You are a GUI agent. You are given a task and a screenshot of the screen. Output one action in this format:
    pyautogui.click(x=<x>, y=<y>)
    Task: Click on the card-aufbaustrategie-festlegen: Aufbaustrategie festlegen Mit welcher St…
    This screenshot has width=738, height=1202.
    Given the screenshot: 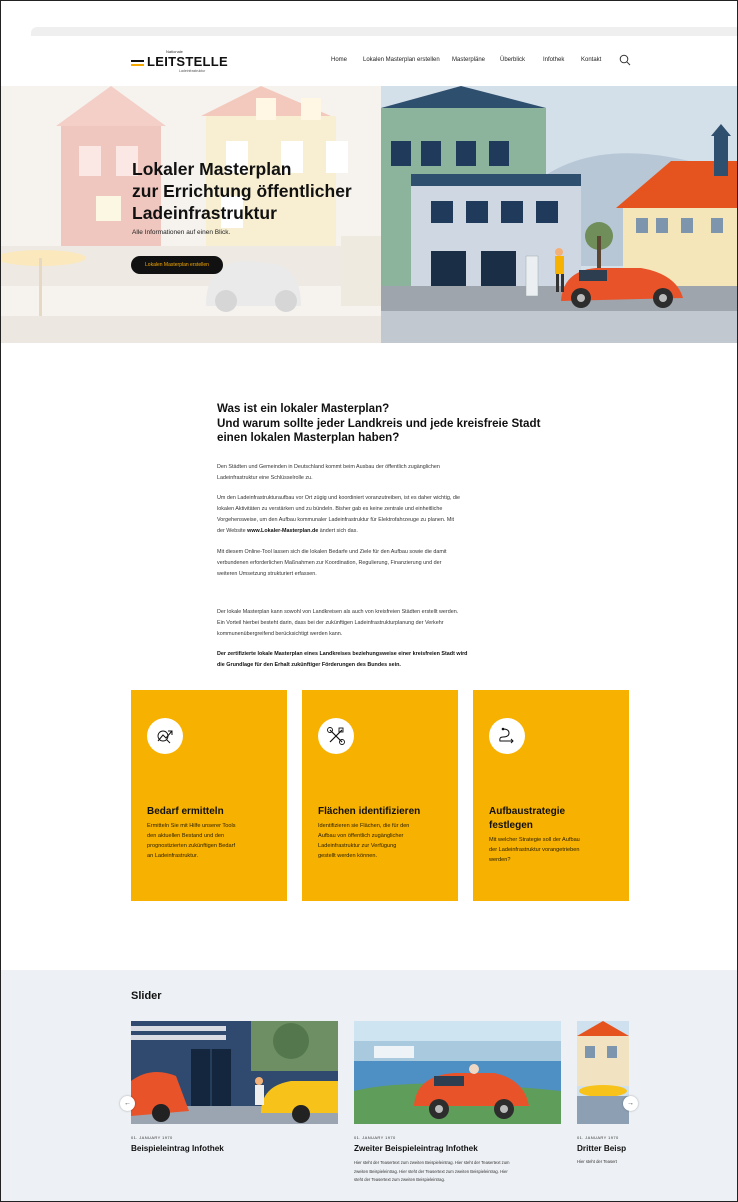 What is the action you would take?
    pyautogui.click(x=551, y=795)
    